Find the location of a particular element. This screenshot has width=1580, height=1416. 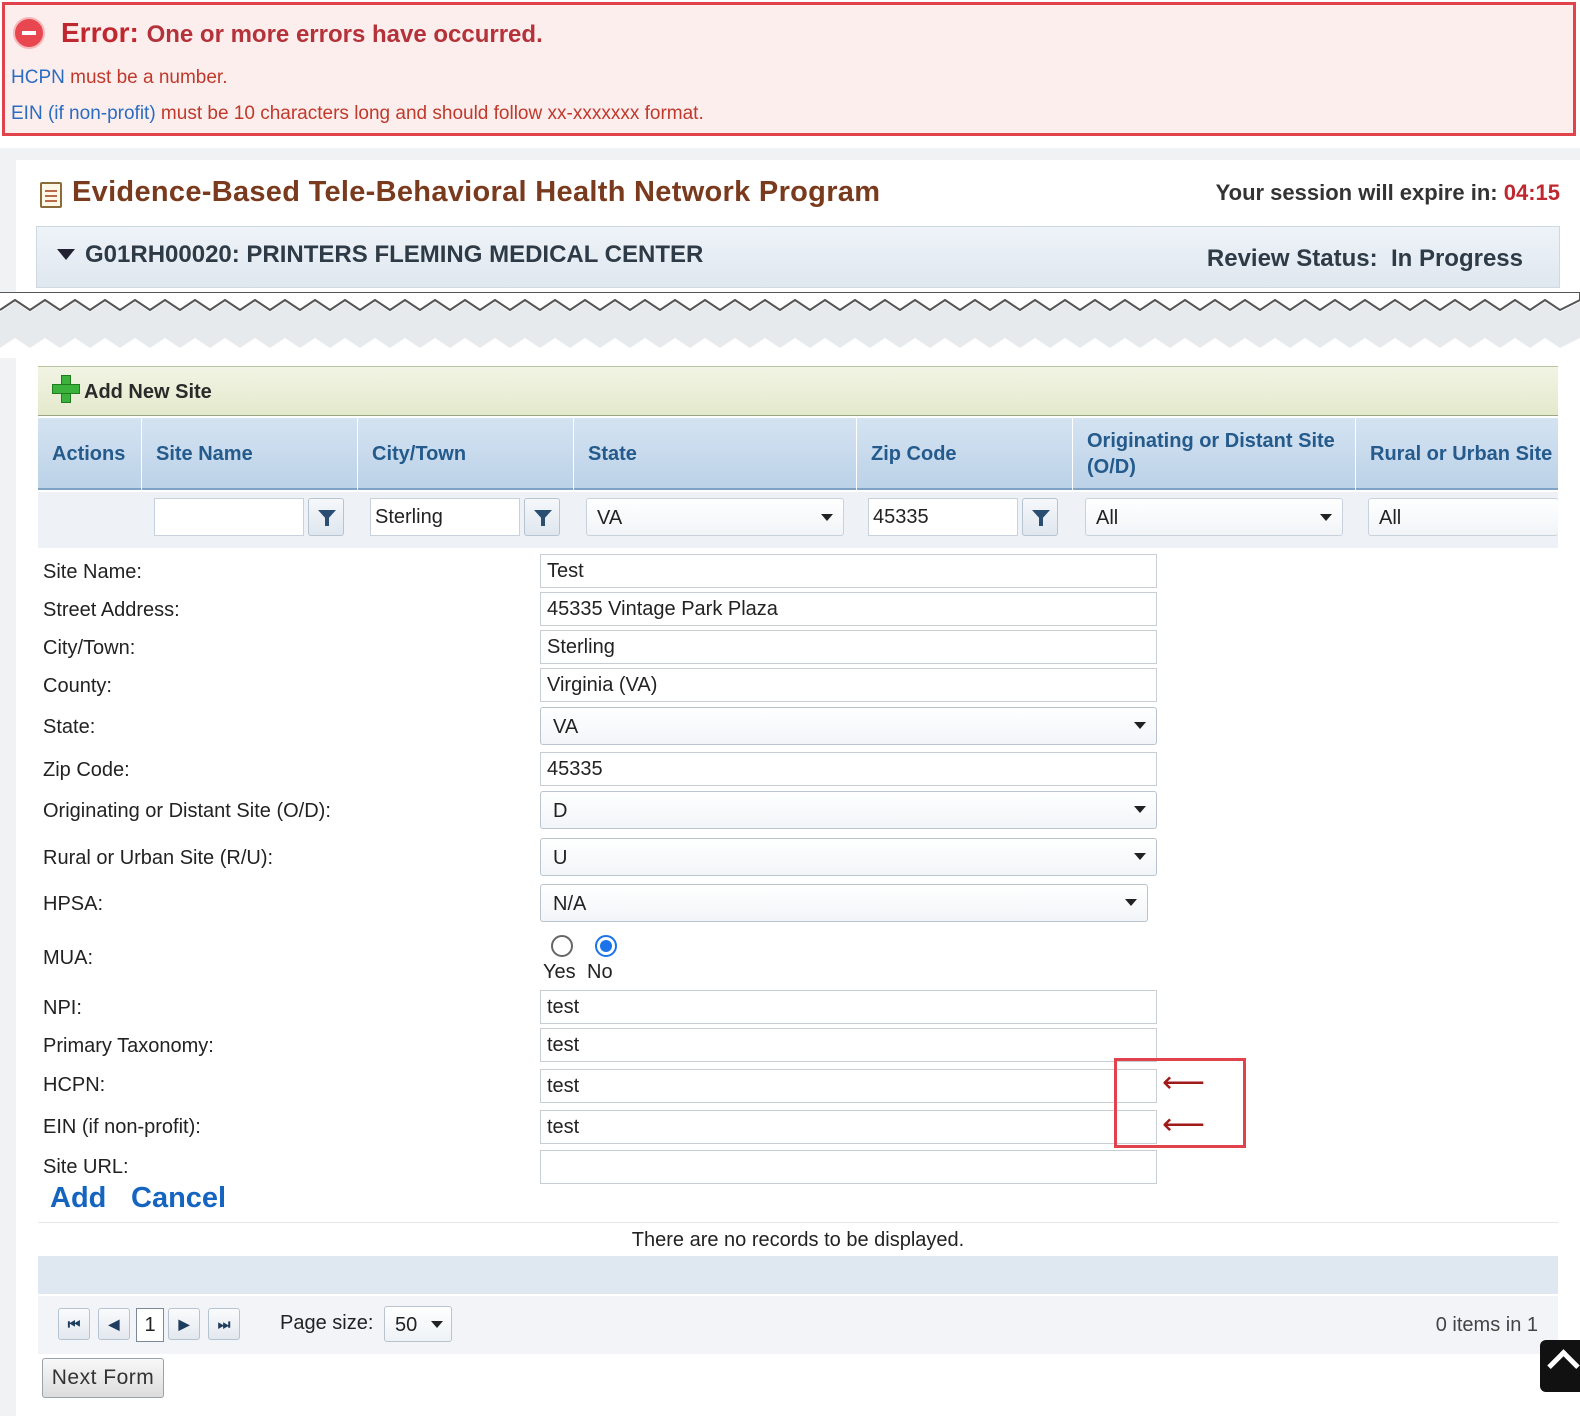

city-filter-button is located at coordinates (542, 517).